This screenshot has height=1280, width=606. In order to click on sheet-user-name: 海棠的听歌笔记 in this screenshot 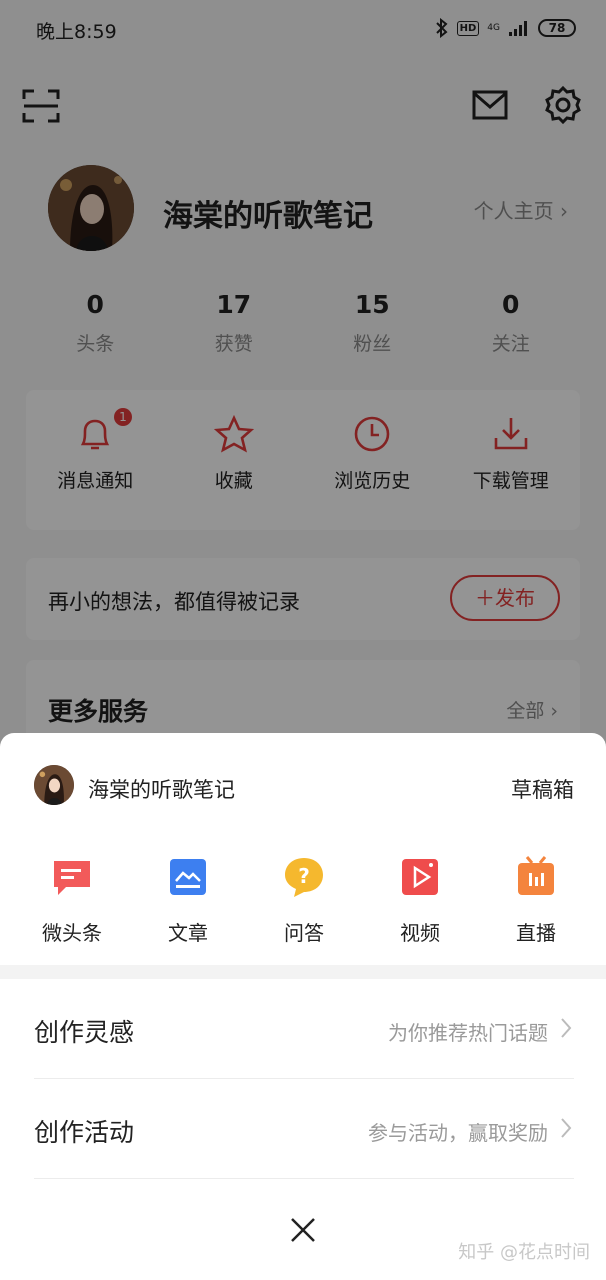, I will do `click(161, 790)`.